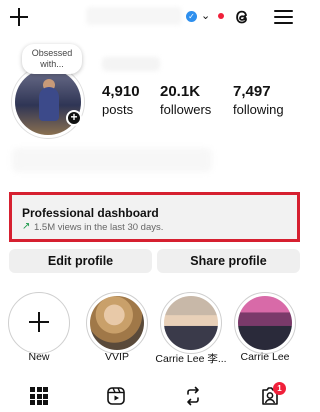 The image size is (320, 412). What do you see at coordinates (205, 15) in the screenshot?
I see `chevron-down-icon: ⌄` at bounding box center [205, 15].